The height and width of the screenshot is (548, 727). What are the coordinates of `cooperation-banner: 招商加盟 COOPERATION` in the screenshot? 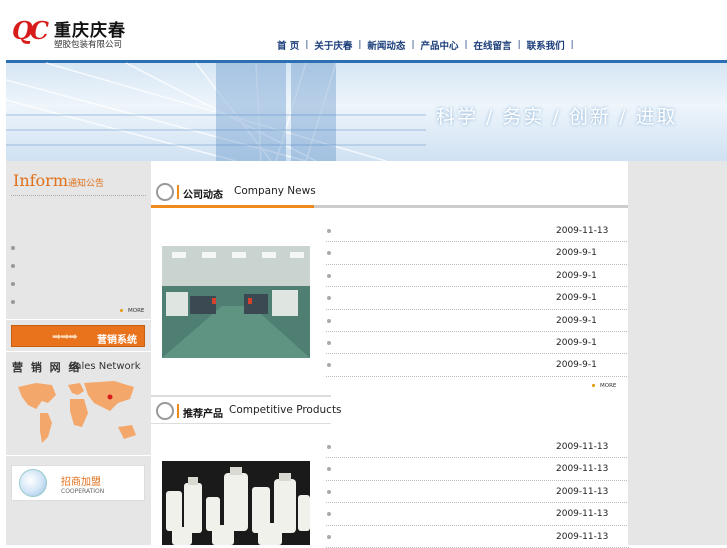 It's located at (78, 483).